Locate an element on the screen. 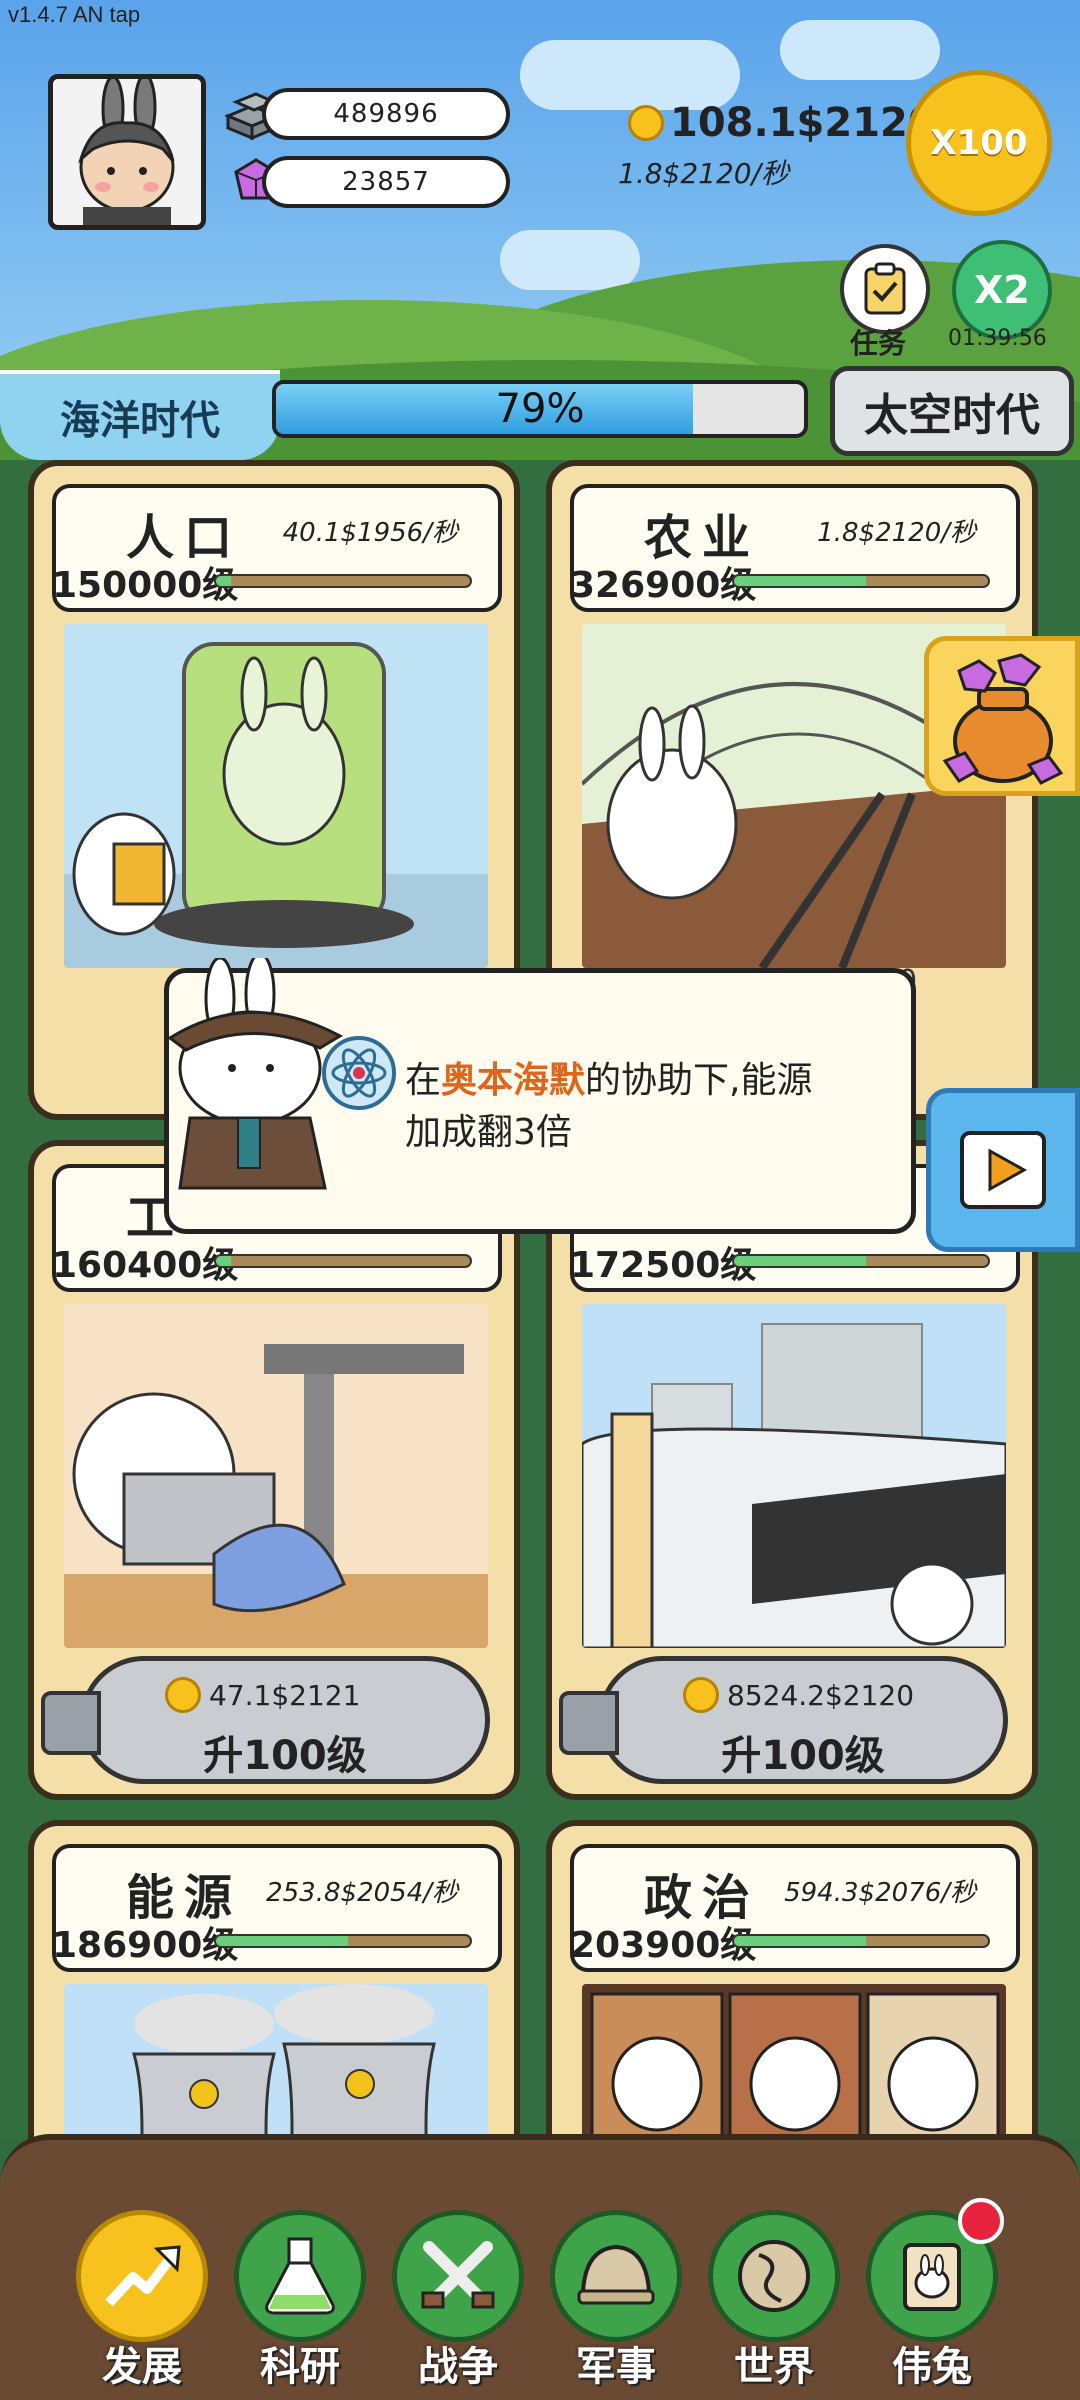  multiplier-label: X100 is located at coordinates (979, 143).